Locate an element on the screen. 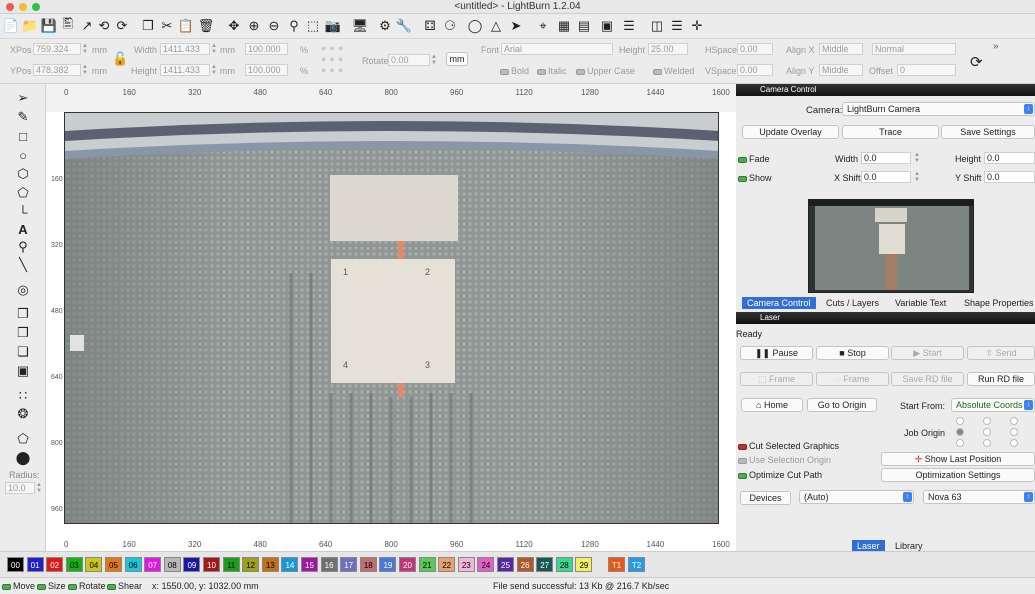 The width and height of the screenshot is (1035, 594). width-field: 1411.433 is located at coordinates (185, 49).